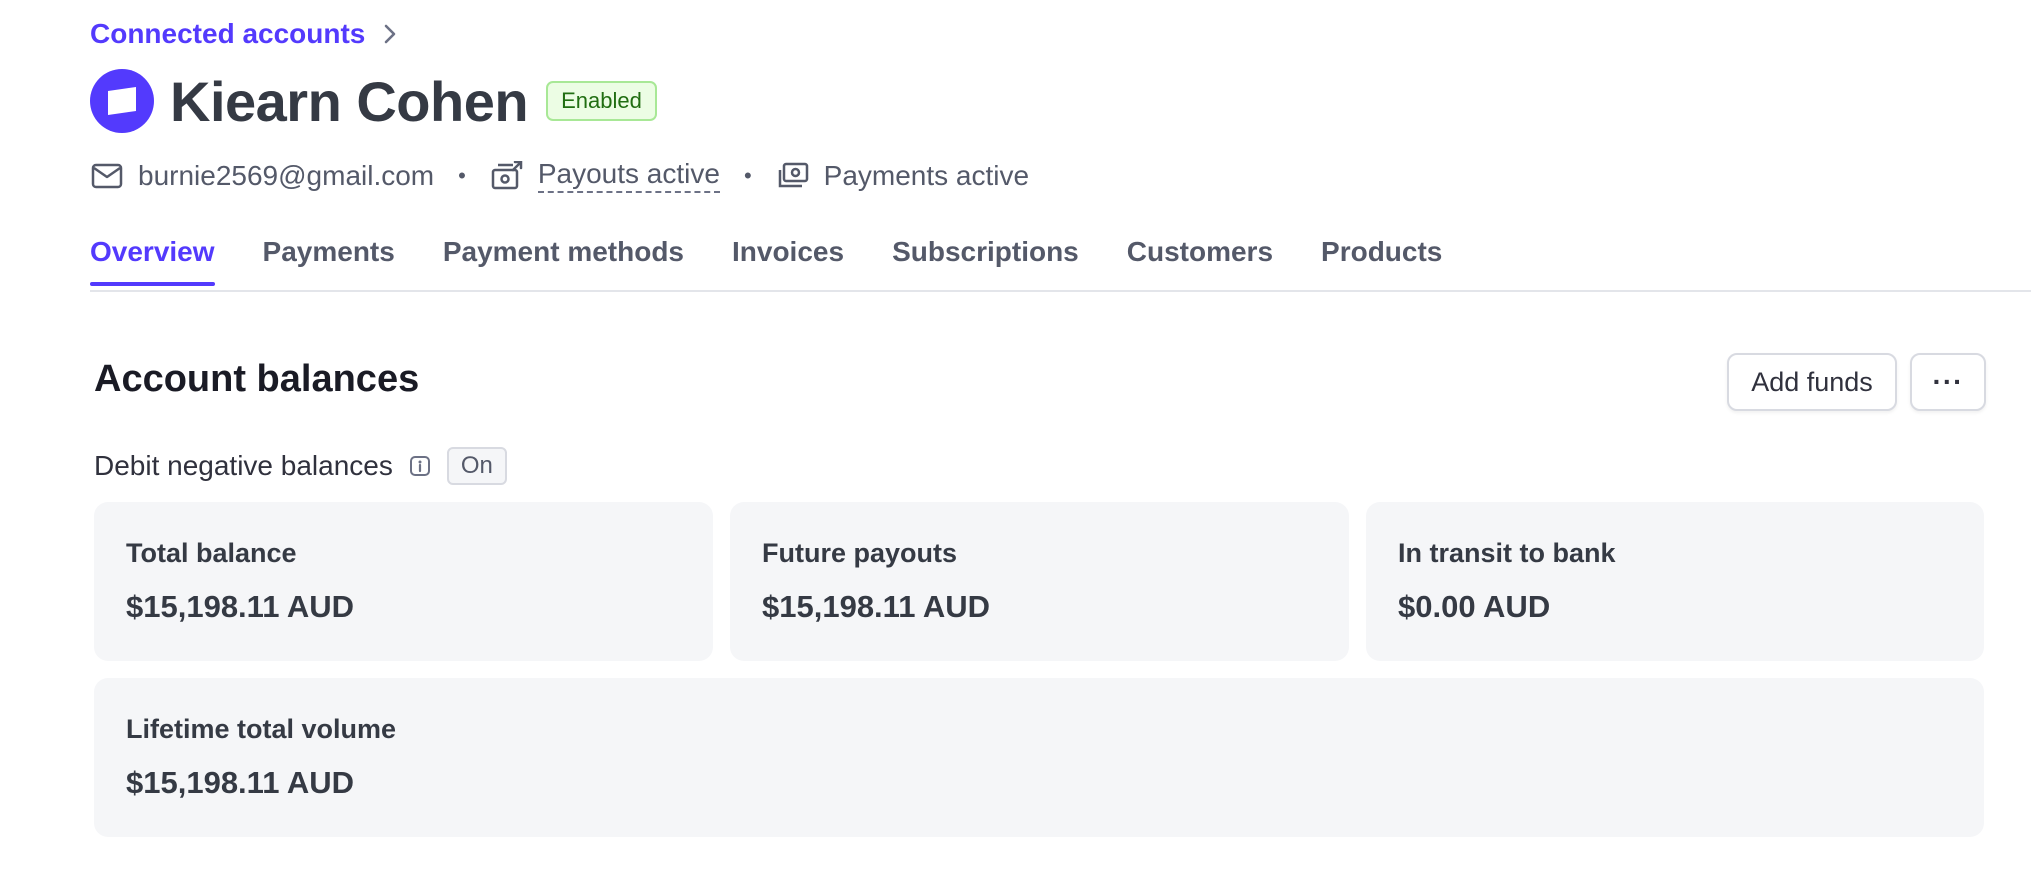 The height and width of the screenshot is (893, 2031). Describe the element at coordinates (261, 729) in the screenshot. I see `card-label: Lifetime total volume` at that location.